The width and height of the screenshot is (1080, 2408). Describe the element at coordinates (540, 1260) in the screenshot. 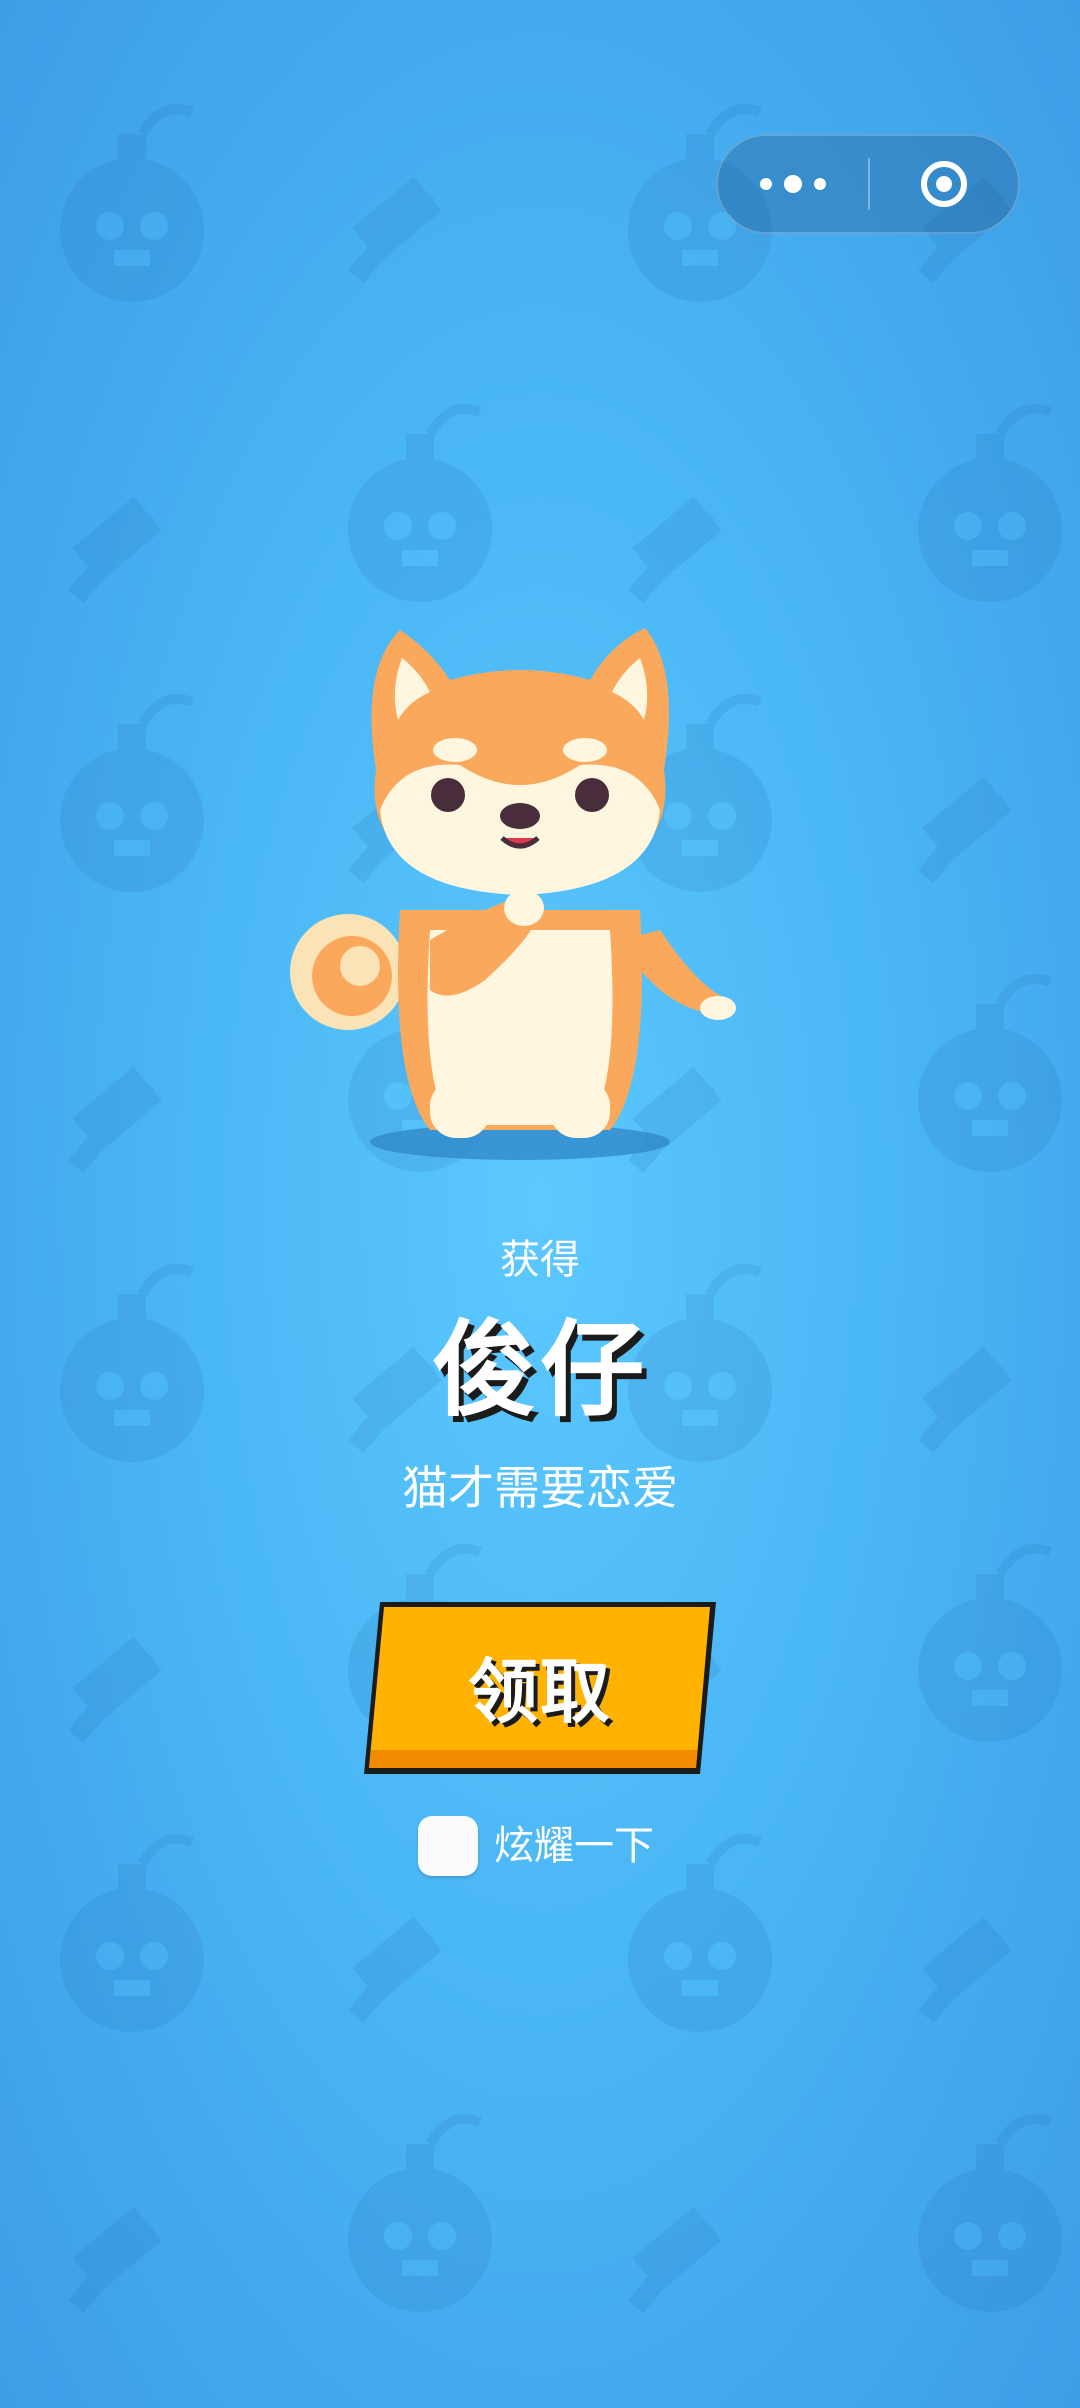

I see `reward-get-label: 获得` at that location.